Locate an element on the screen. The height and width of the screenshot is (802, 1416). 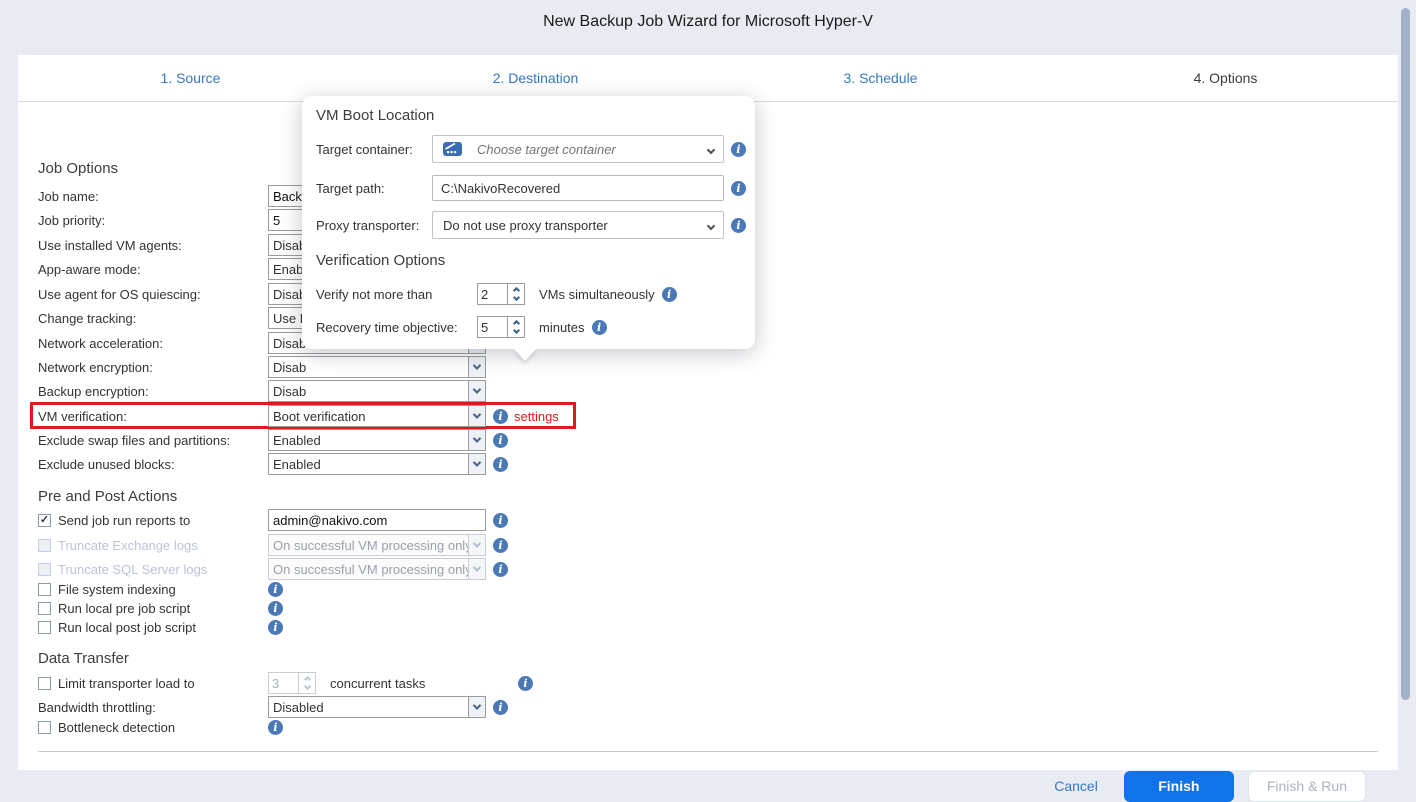
target-container-select: Choose target container is located at coordinates (578, 149).